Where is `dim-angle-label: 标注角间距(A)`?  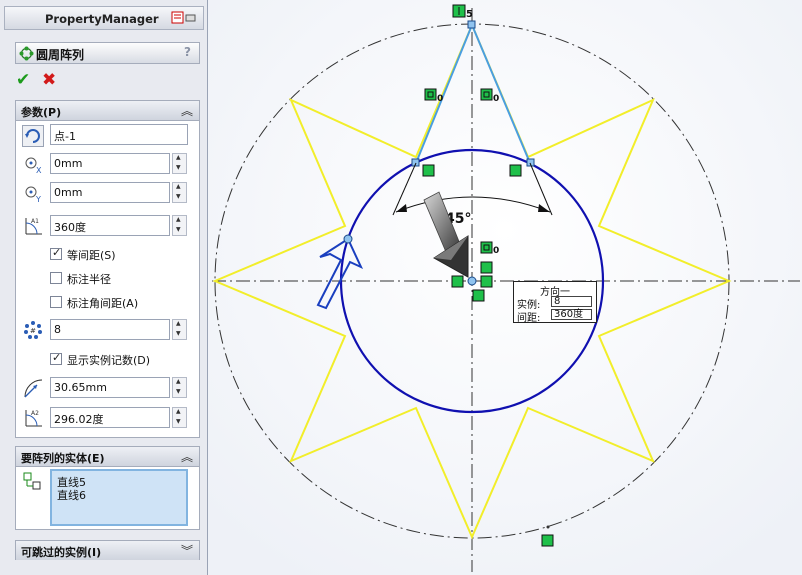
dim-angle-label: 标注角间距(A) is located at coordinates (103, 303).